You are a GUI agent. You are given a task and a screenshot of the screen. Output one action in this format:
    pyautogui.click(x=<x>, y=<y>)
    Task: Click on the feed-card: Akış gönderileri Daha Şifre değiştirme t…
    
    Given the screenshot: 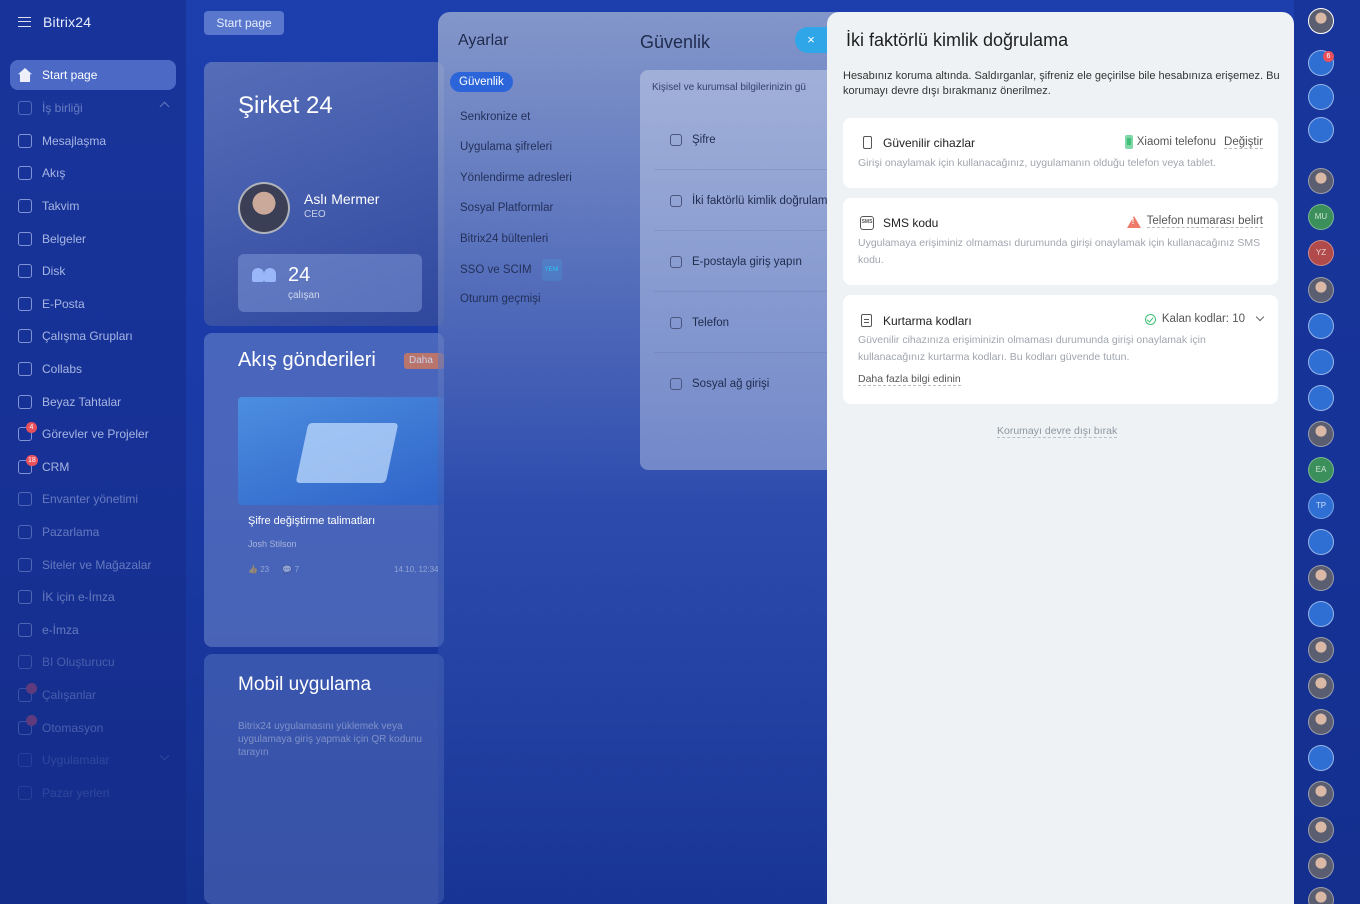 What is the action you would take?
    pyautogui.click(x=324, y=490)
    